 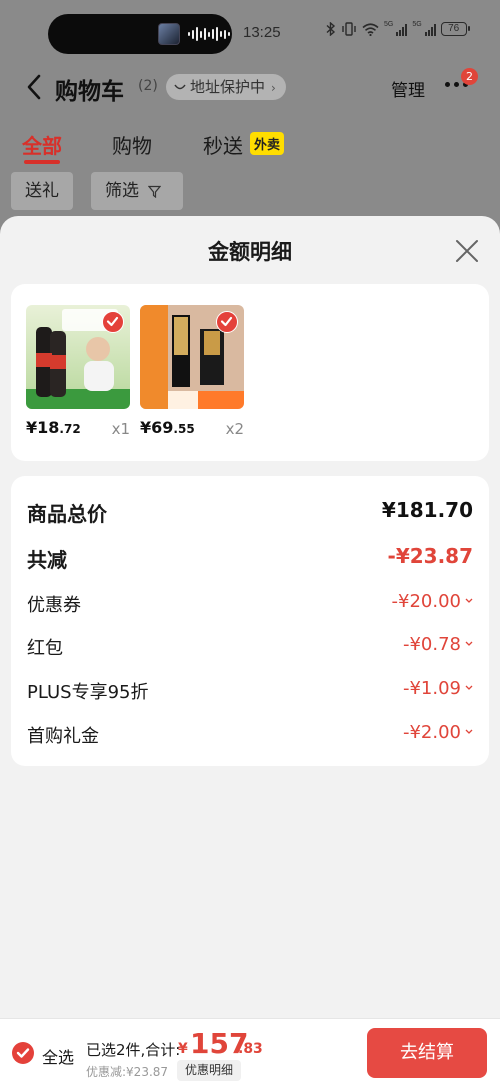 What do you see at coordinates (192, 357) in the screenshot?
I see `lipstick-product-image` at bounding box center [192, 357].